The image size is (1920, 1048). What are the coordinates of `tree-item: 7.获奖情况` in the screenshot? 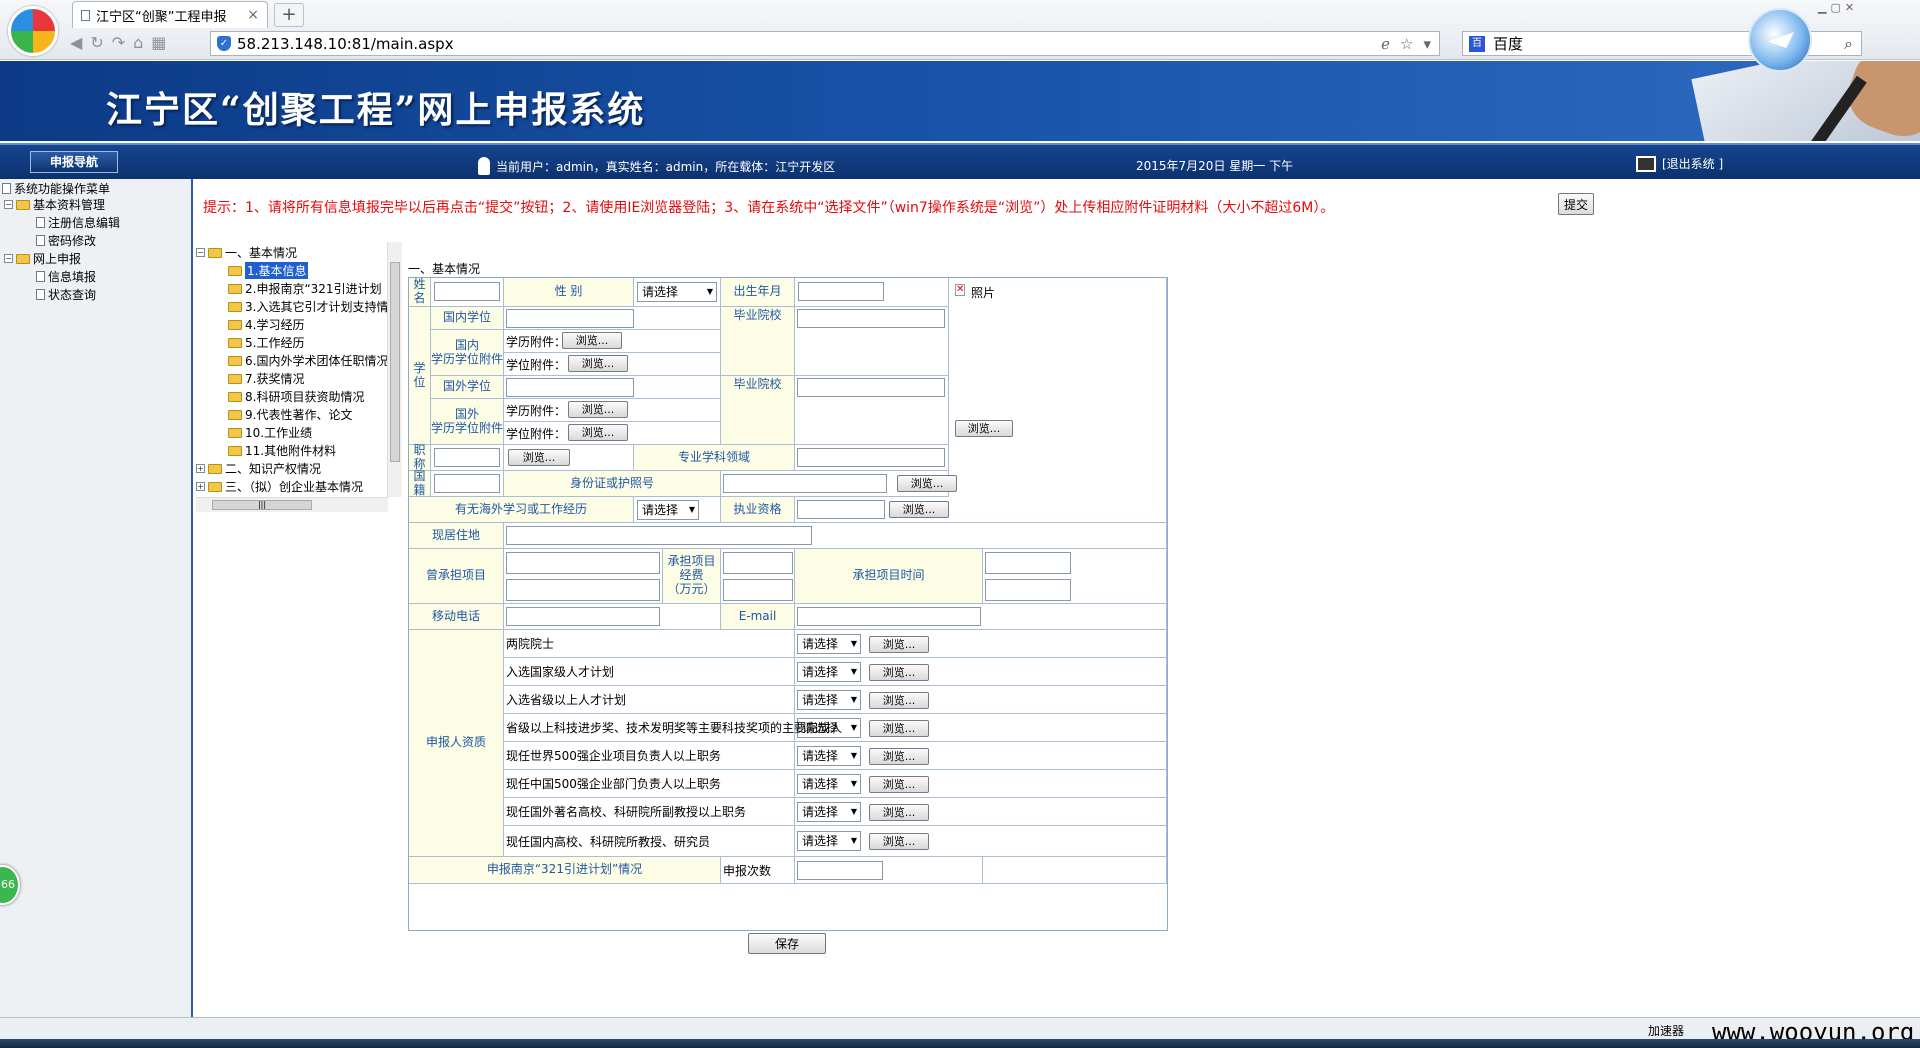 It's located at (274, 378).